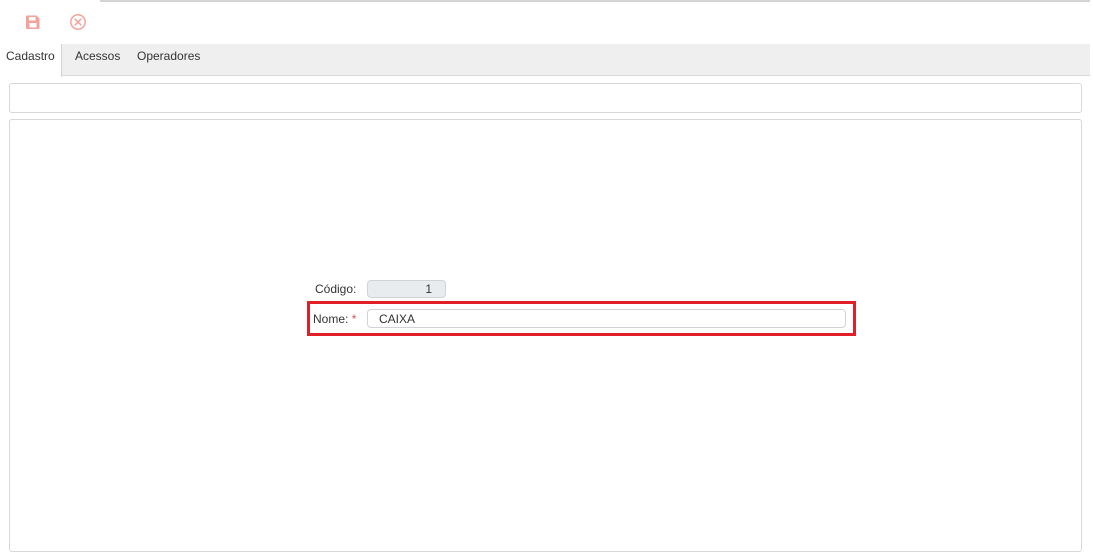  I want to click on nome-label: Nome: *, so click(334, 319).